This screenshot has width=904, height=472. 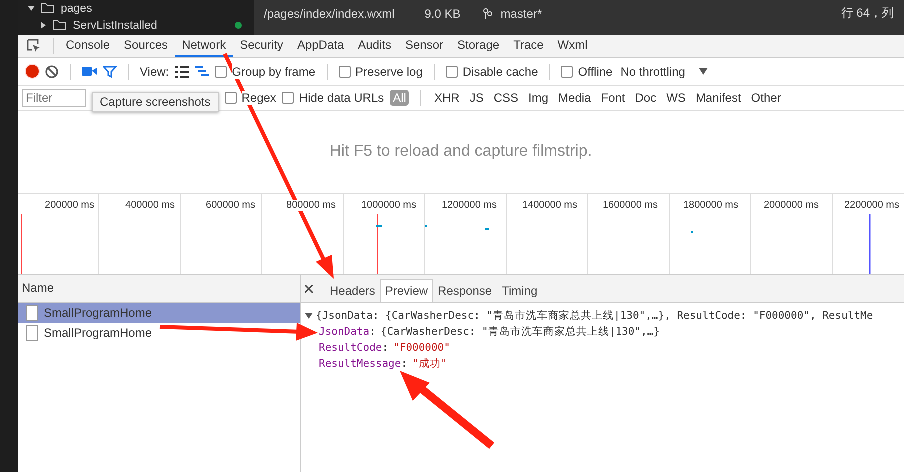 What do you see at coordinates (182, 72) in the screenshot?
I see `list-view-icon` at bounding box center [182, 72].